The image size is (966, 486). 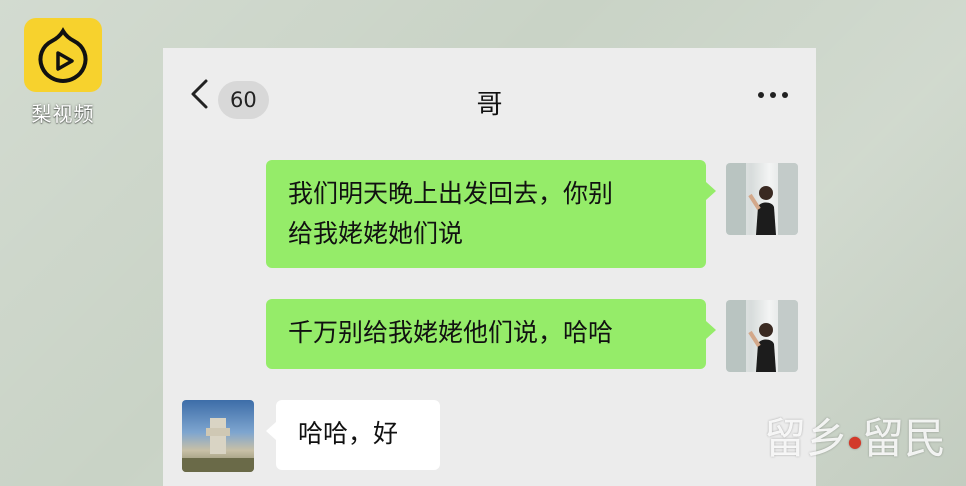 What do you see at coordinates (451, 332) in the screenshot?
I see `message-text: 千万别给我姥姥他们说，哈哈` at bounding box center [451, 332].